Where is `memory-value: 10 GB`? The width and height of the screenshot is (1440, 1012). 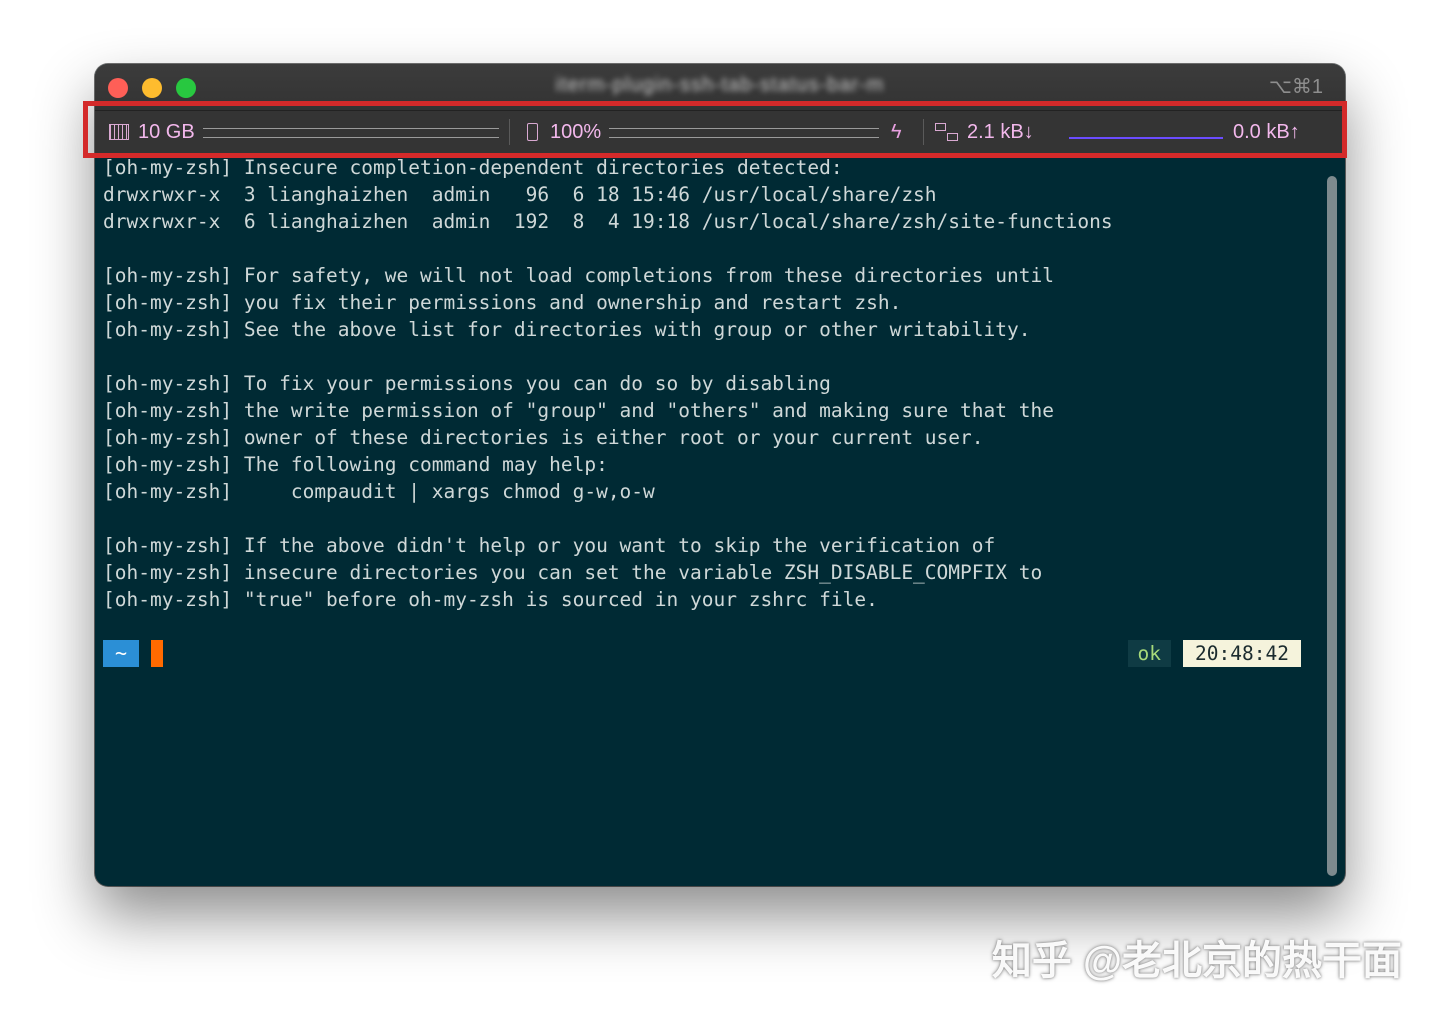 memory-value: 10 GB is located at coordinates (166, 131).